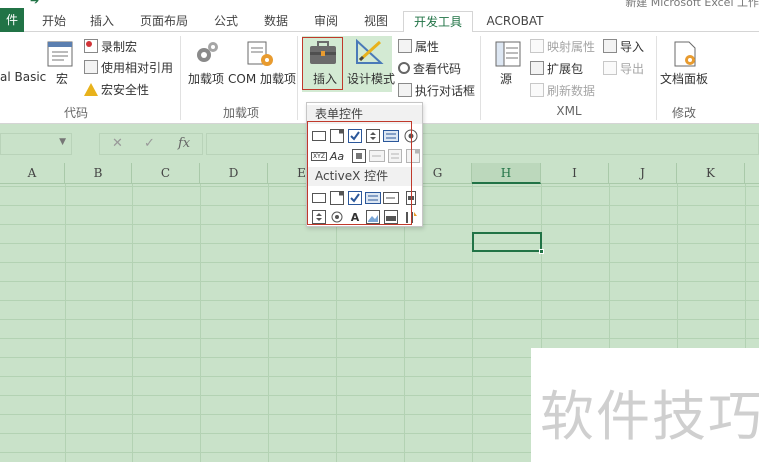 The width and height of the screenshot is (759, 462). Describe the element at coordinates (325, 78) in the screenshot. I see `insert-control-button: 插入` at that location.